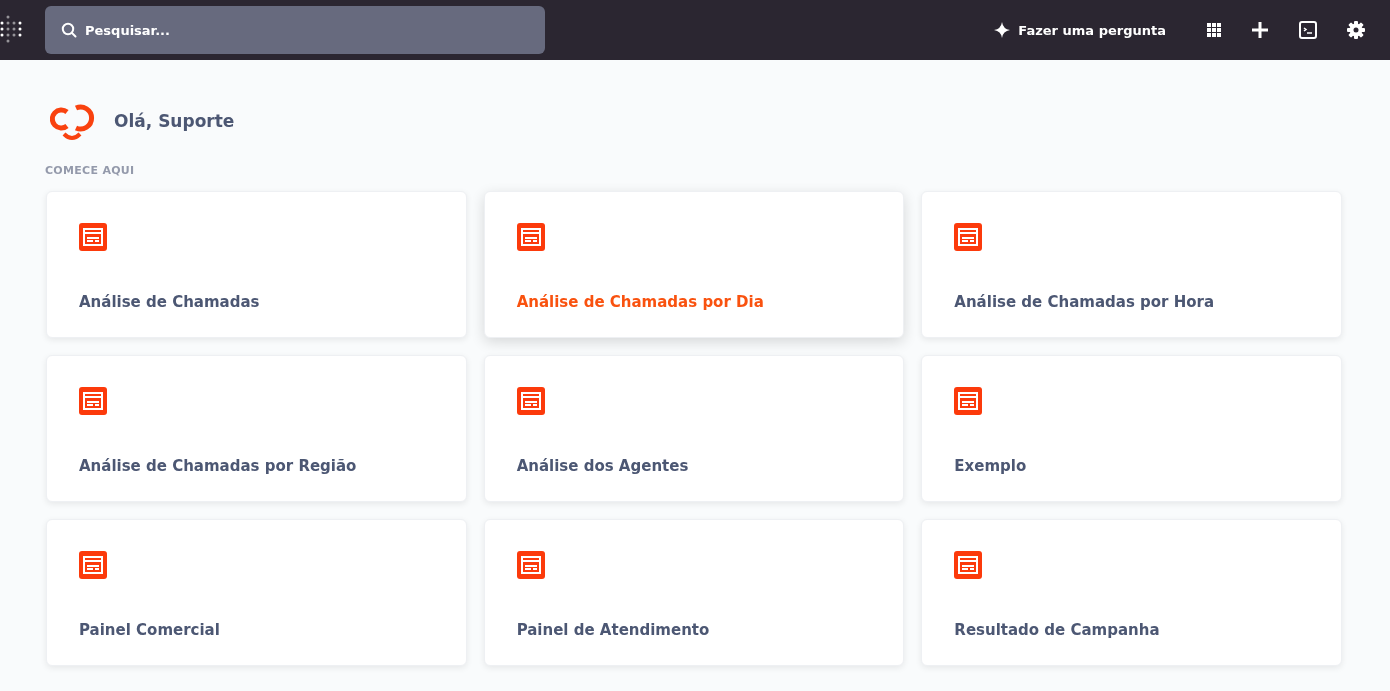 This screenshot has height=691, width=1390. I want to click on dashboard-card: Análise dos Agentes, so click(694, 428).